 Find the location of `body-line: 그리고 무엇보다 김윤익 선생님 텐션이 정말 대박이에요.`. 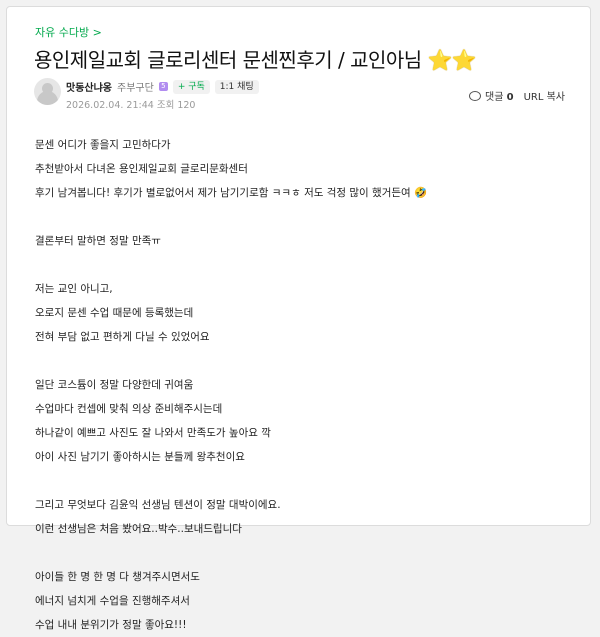

body-line: 그리고 무엇보다 김윤익 선생님 텐션이 정말 대박이에요. is located at coordinates (158, 505).